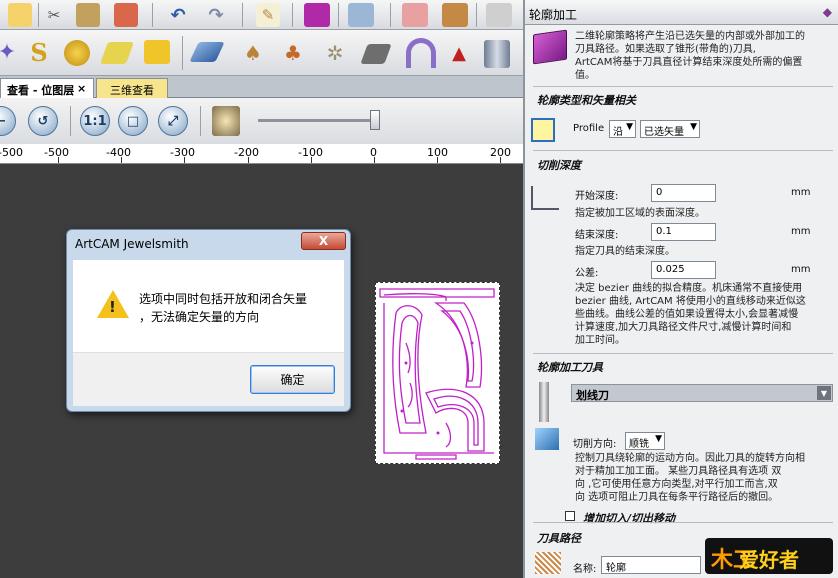  Describe the element at coordinates (376, 54) in the screenshot. I see `block-icon` at that location.